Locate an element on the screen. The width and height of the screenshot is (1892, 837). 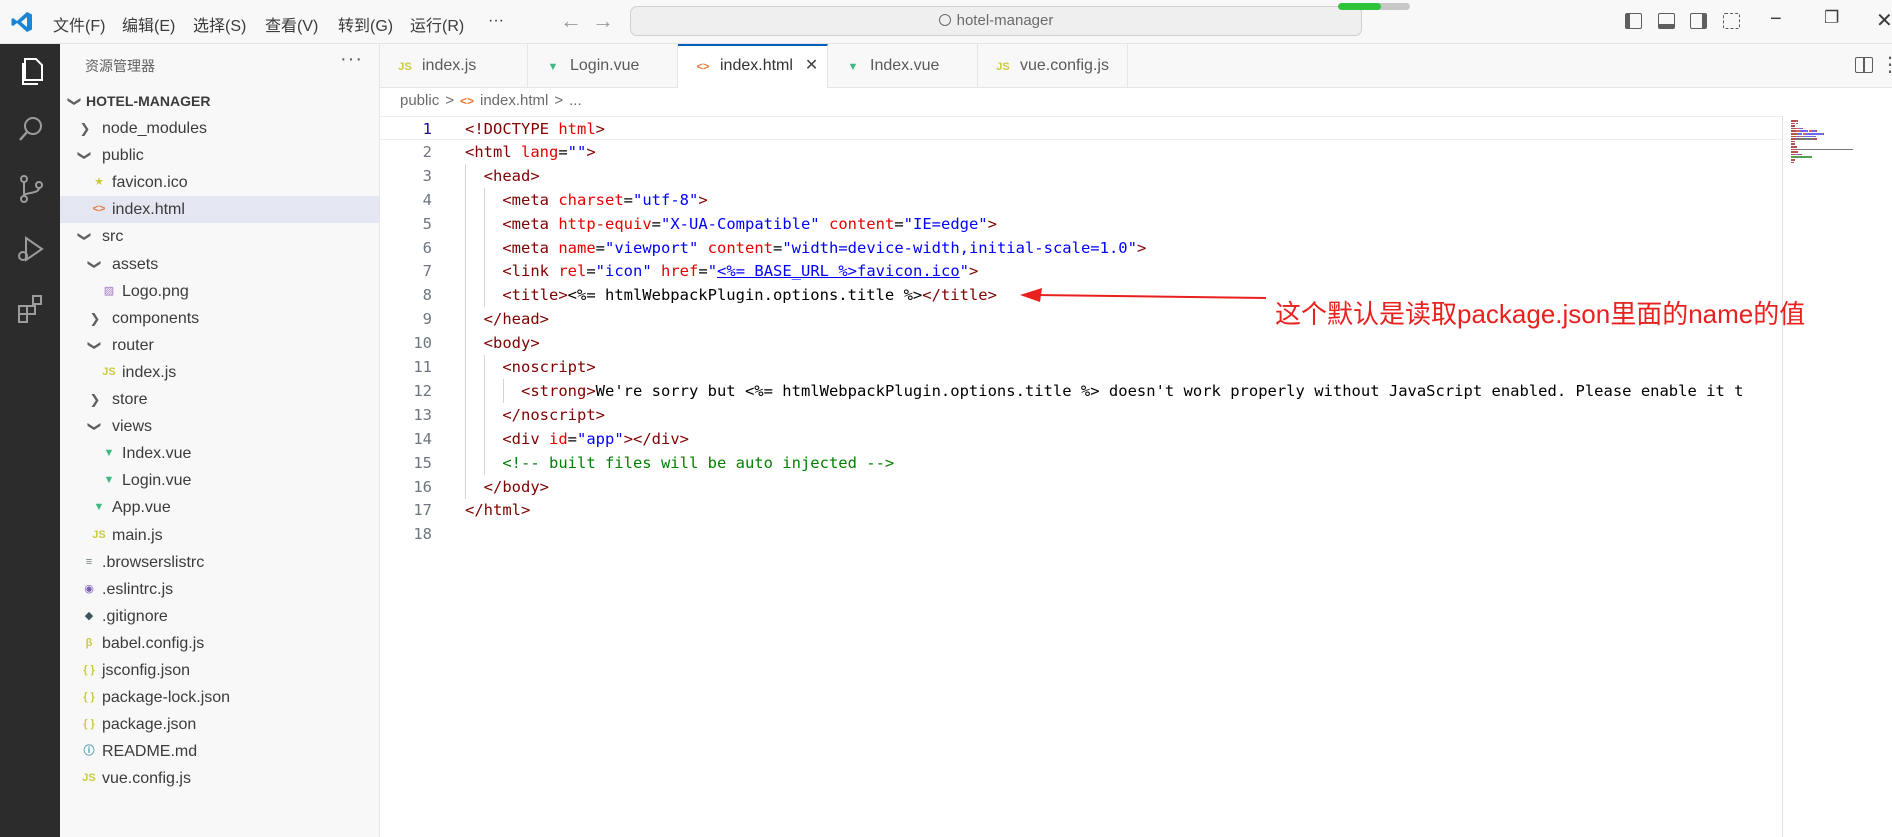
tree-folder: ❯ src is located at coordinates (219, 236).